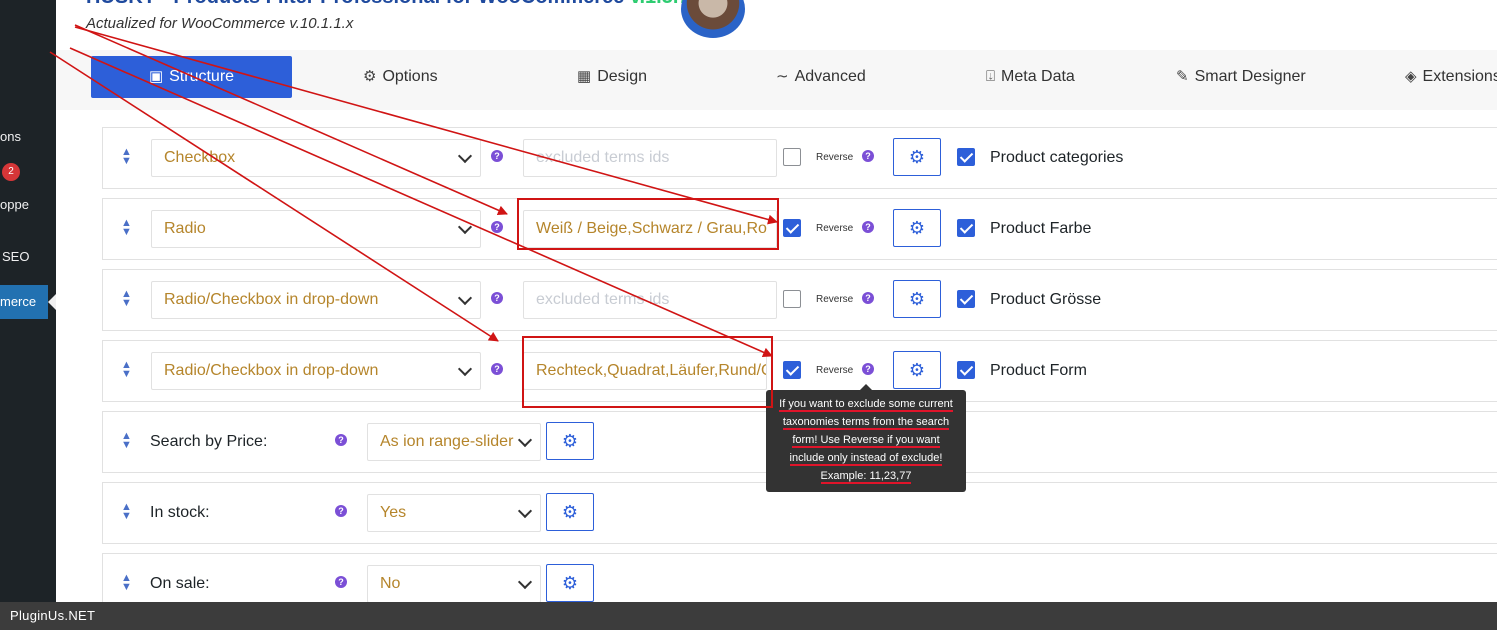 The width and height of the screenshot is (1497, 630). Describe the element at coordinates (53, 615) in the screenshot. I see `footer-text: PluginUs.NET` at that location.